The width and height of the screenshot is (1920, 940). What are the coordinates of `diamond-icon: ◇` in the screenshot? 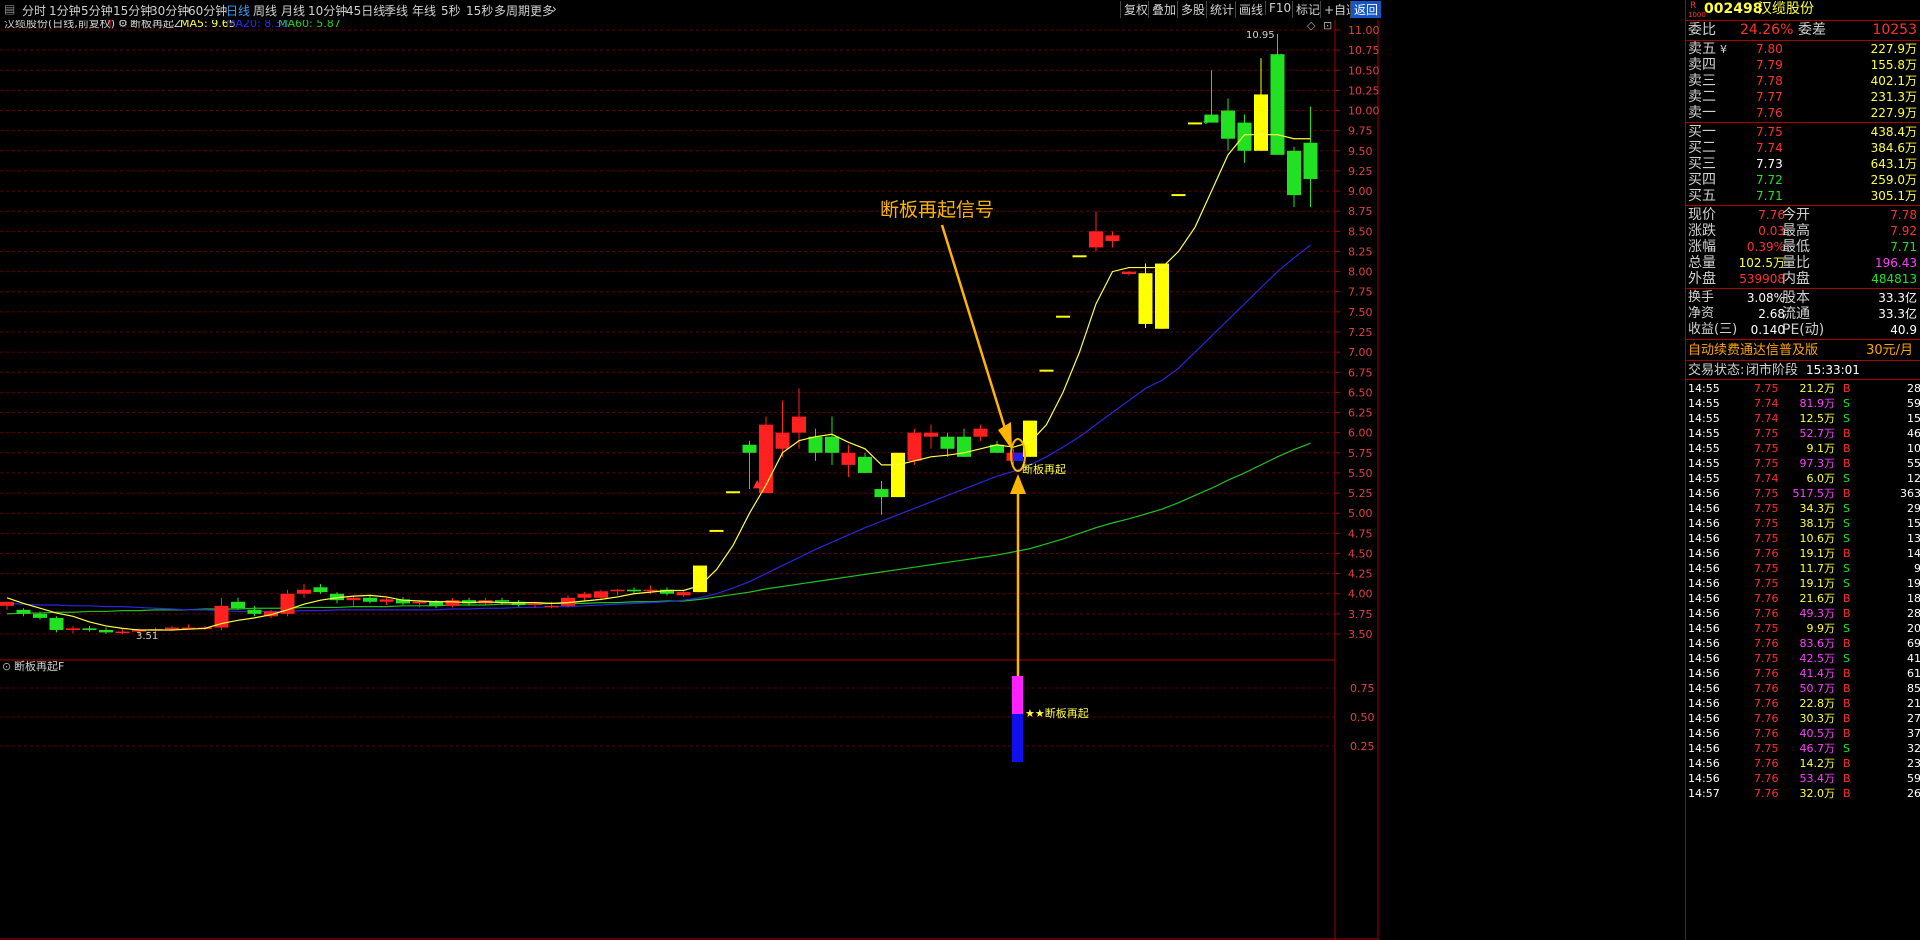 It's located at (1311, 26).